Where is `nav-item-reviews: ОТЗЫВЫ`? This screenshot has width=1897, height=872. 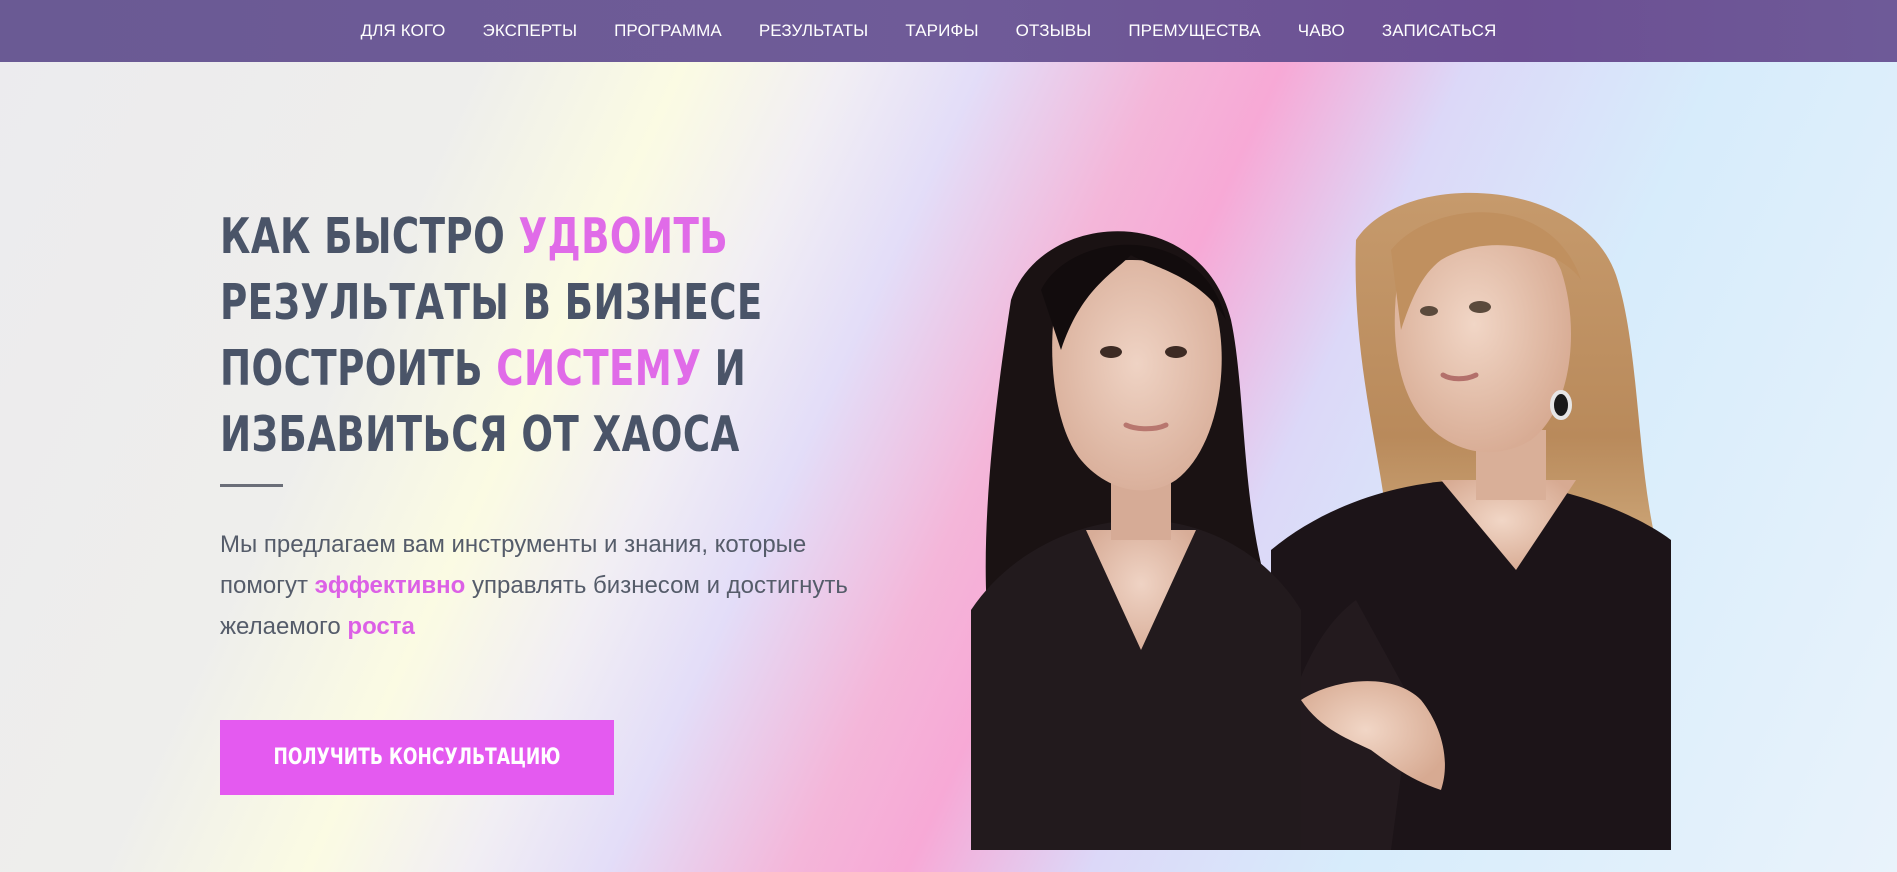
nav-item-reviews: ОТЗЫВЫ is located at coordinates (1054, 31).